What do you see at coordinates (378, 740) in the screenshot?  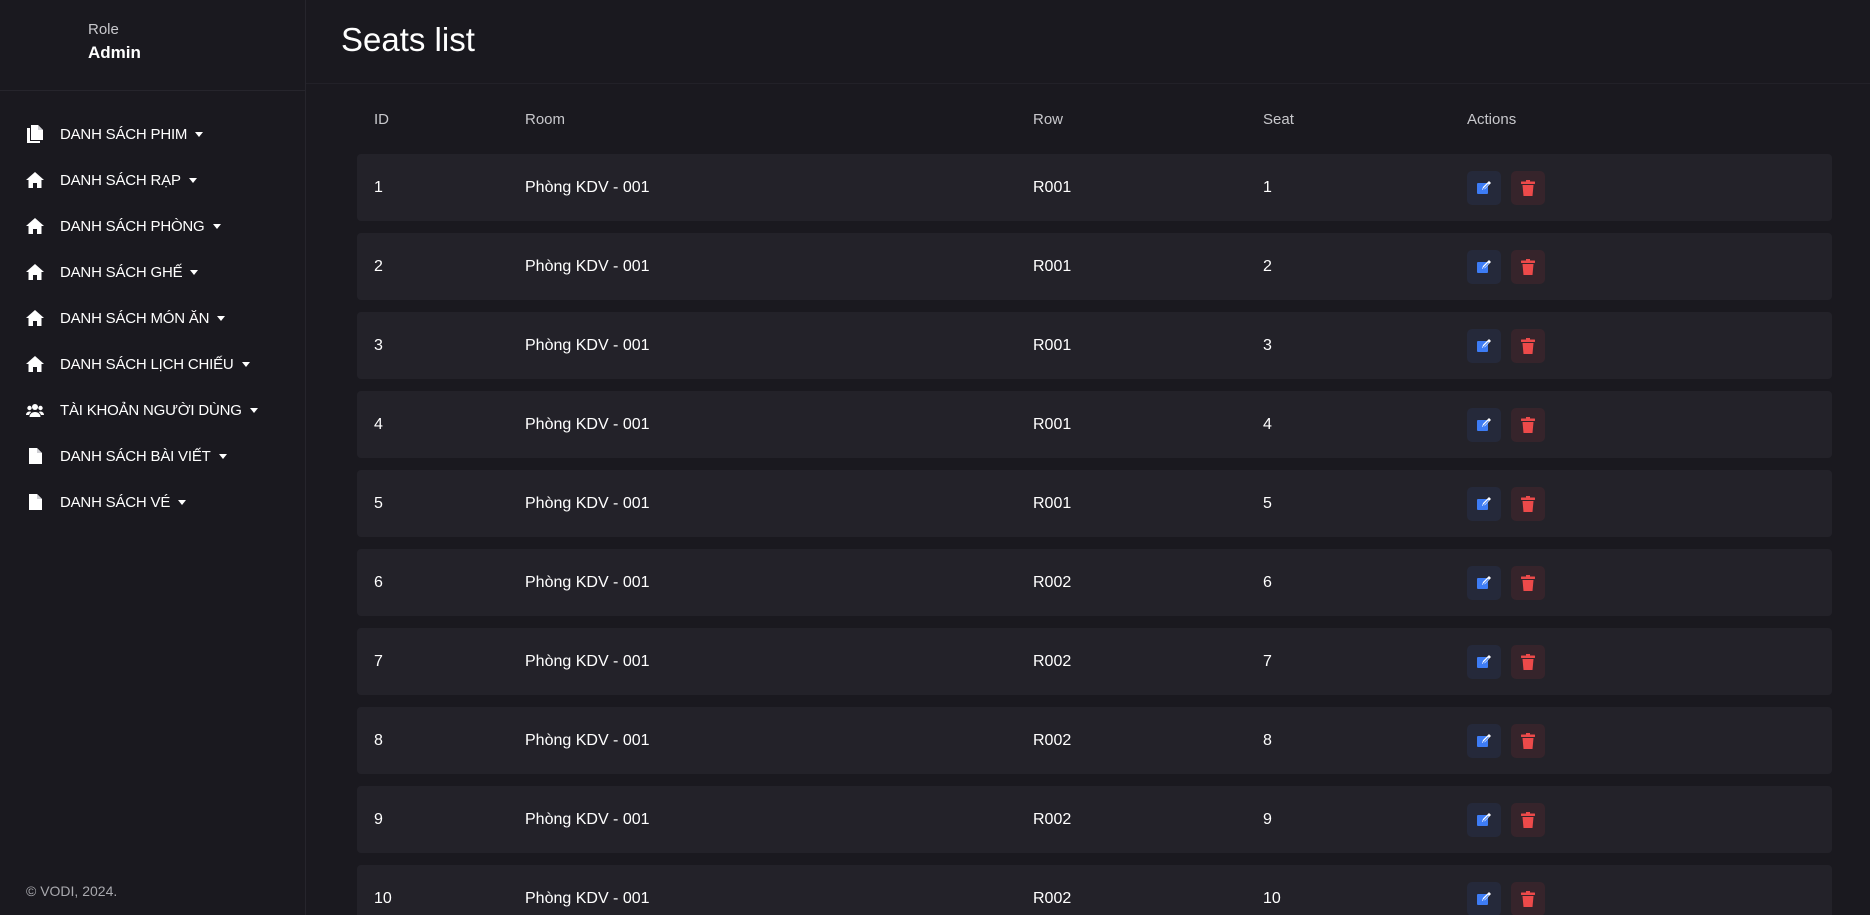 I see `cell-id: 8` at bounding box center [378, 740].